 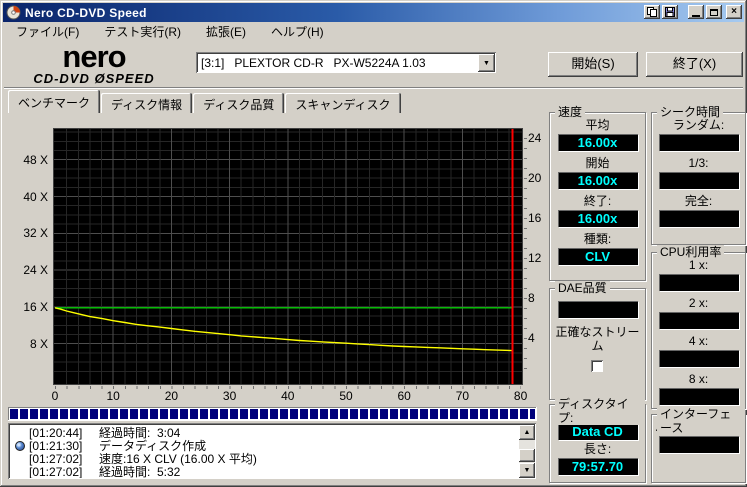 I want to click on close-icon: ×, so click(x=734, y=11).